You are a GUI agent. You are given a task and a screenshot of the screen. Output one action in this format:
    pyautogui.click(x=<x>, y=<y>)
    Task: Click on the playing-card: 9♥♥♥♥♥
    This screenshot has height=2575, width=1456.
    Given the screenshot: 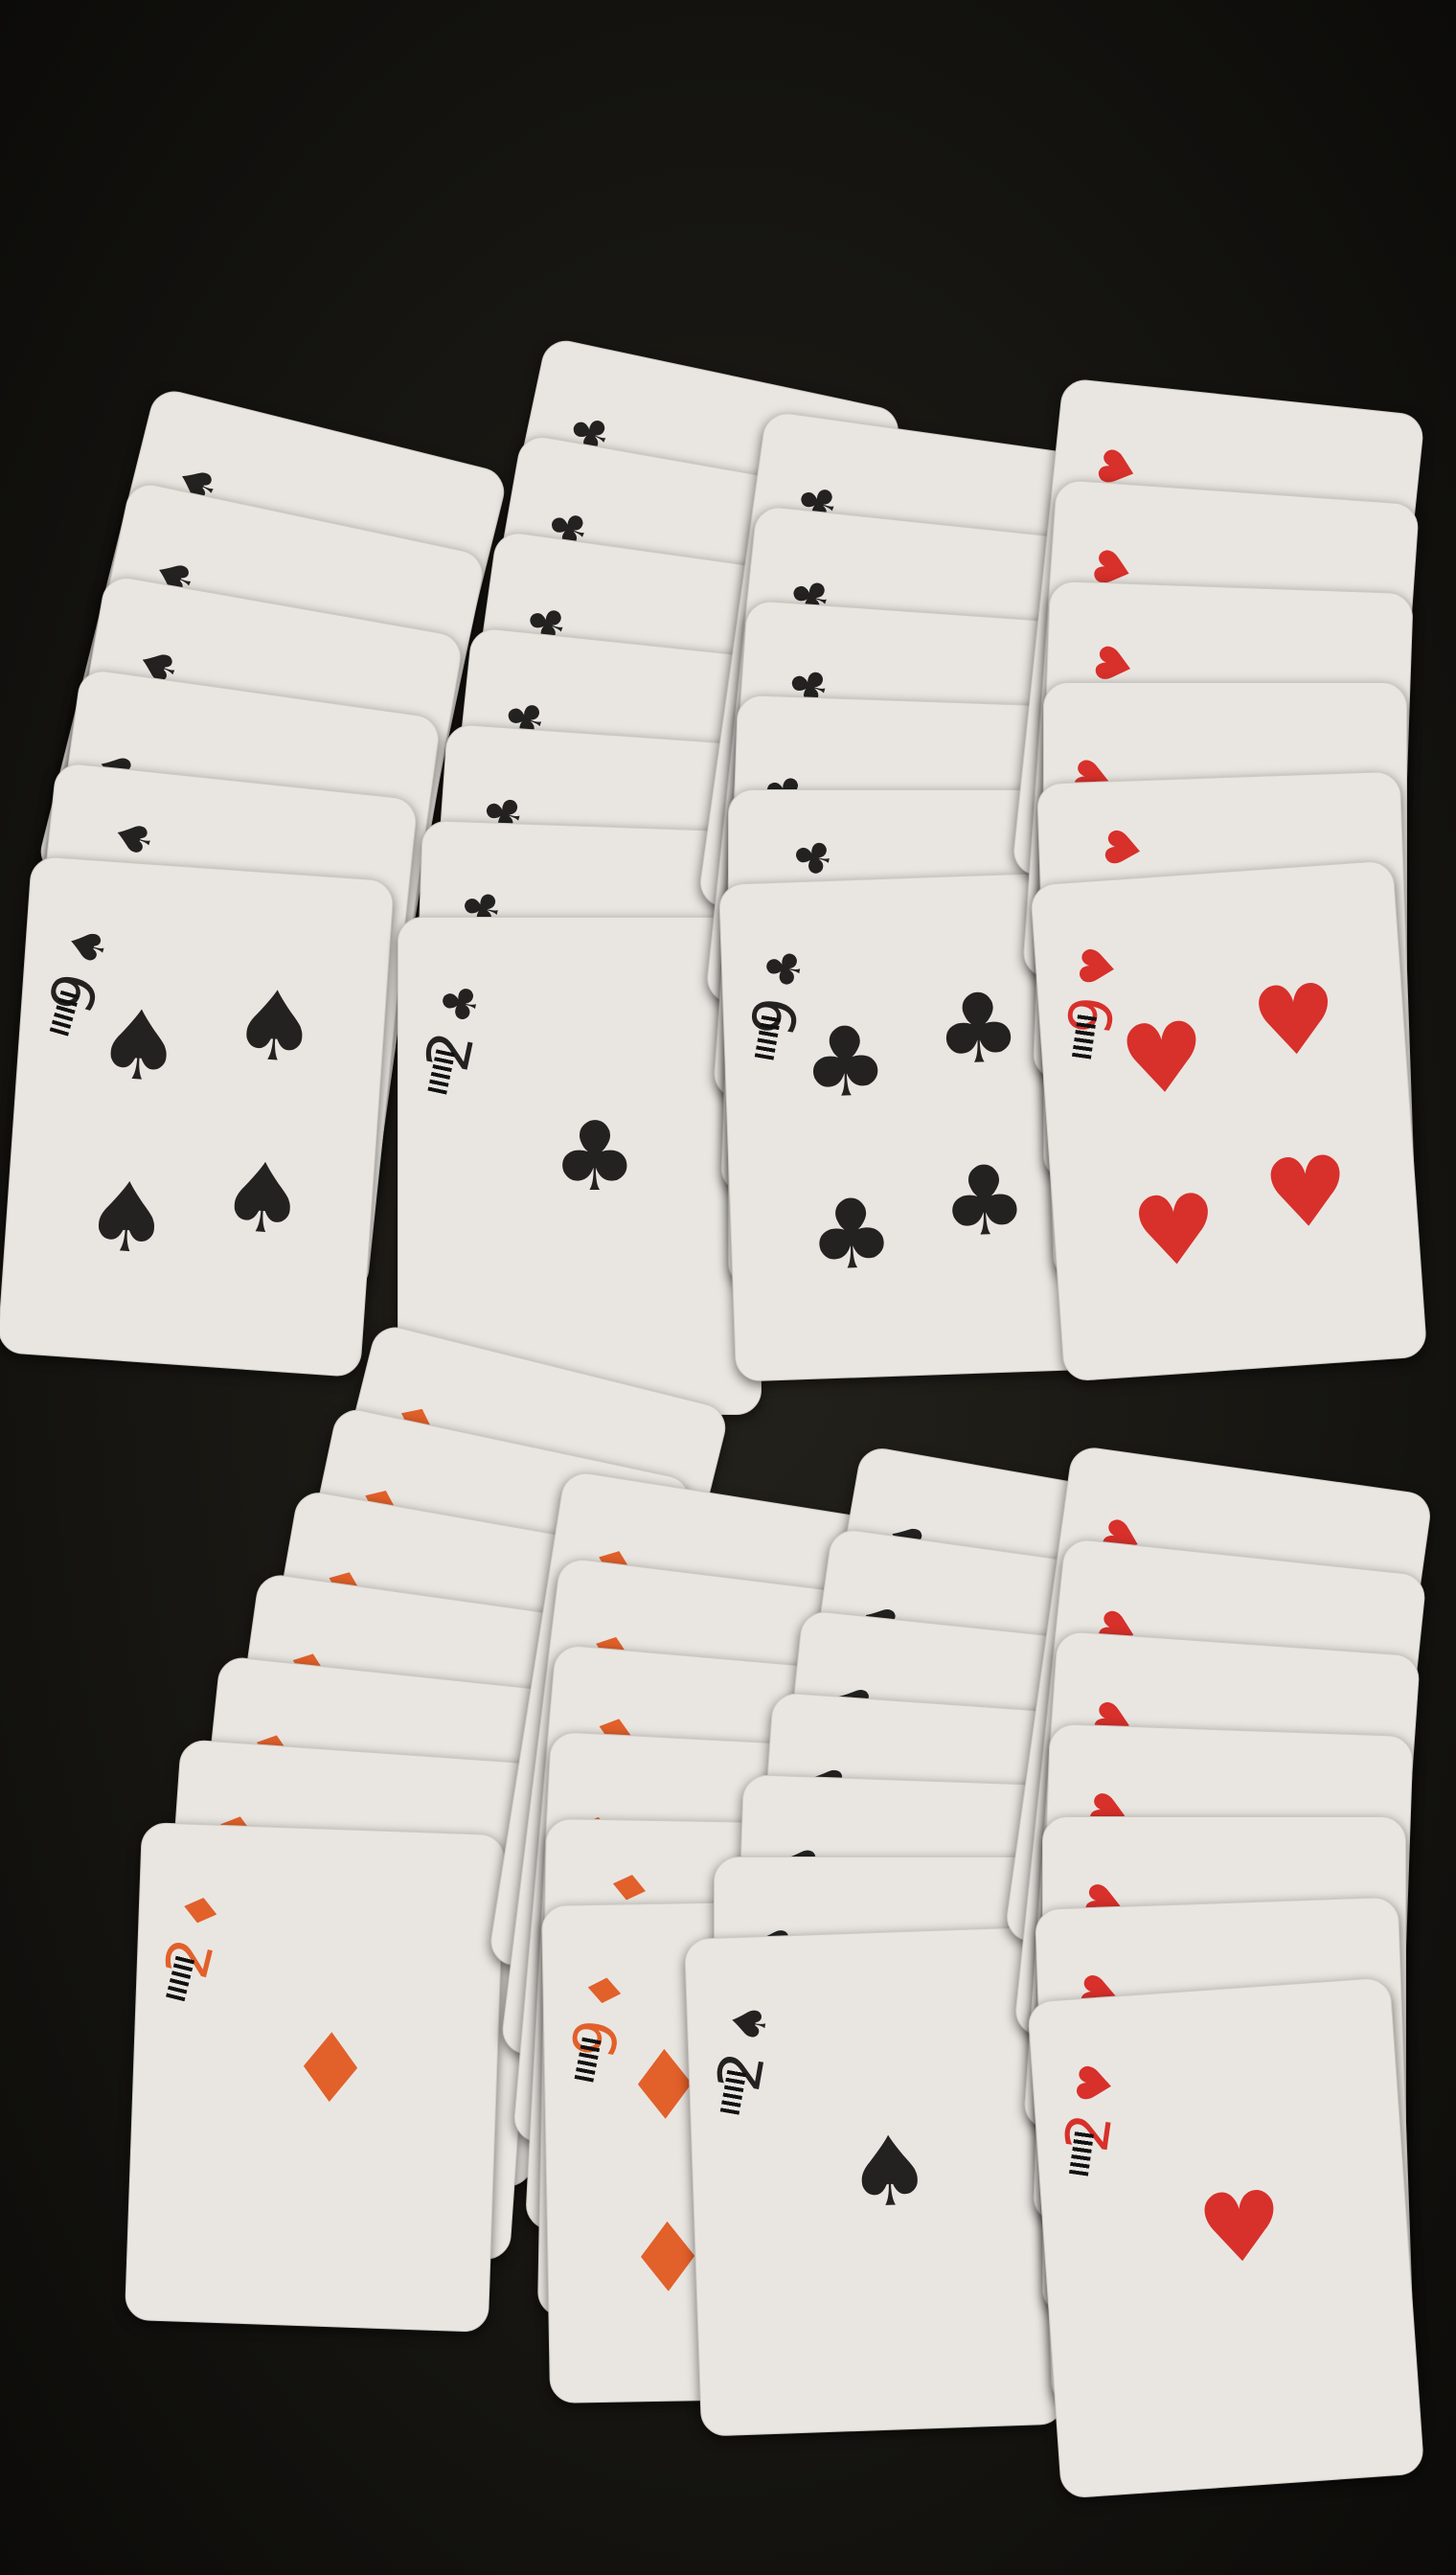 What is the action you would take?
    pyautogui.click(x=1229, y=1120)
    